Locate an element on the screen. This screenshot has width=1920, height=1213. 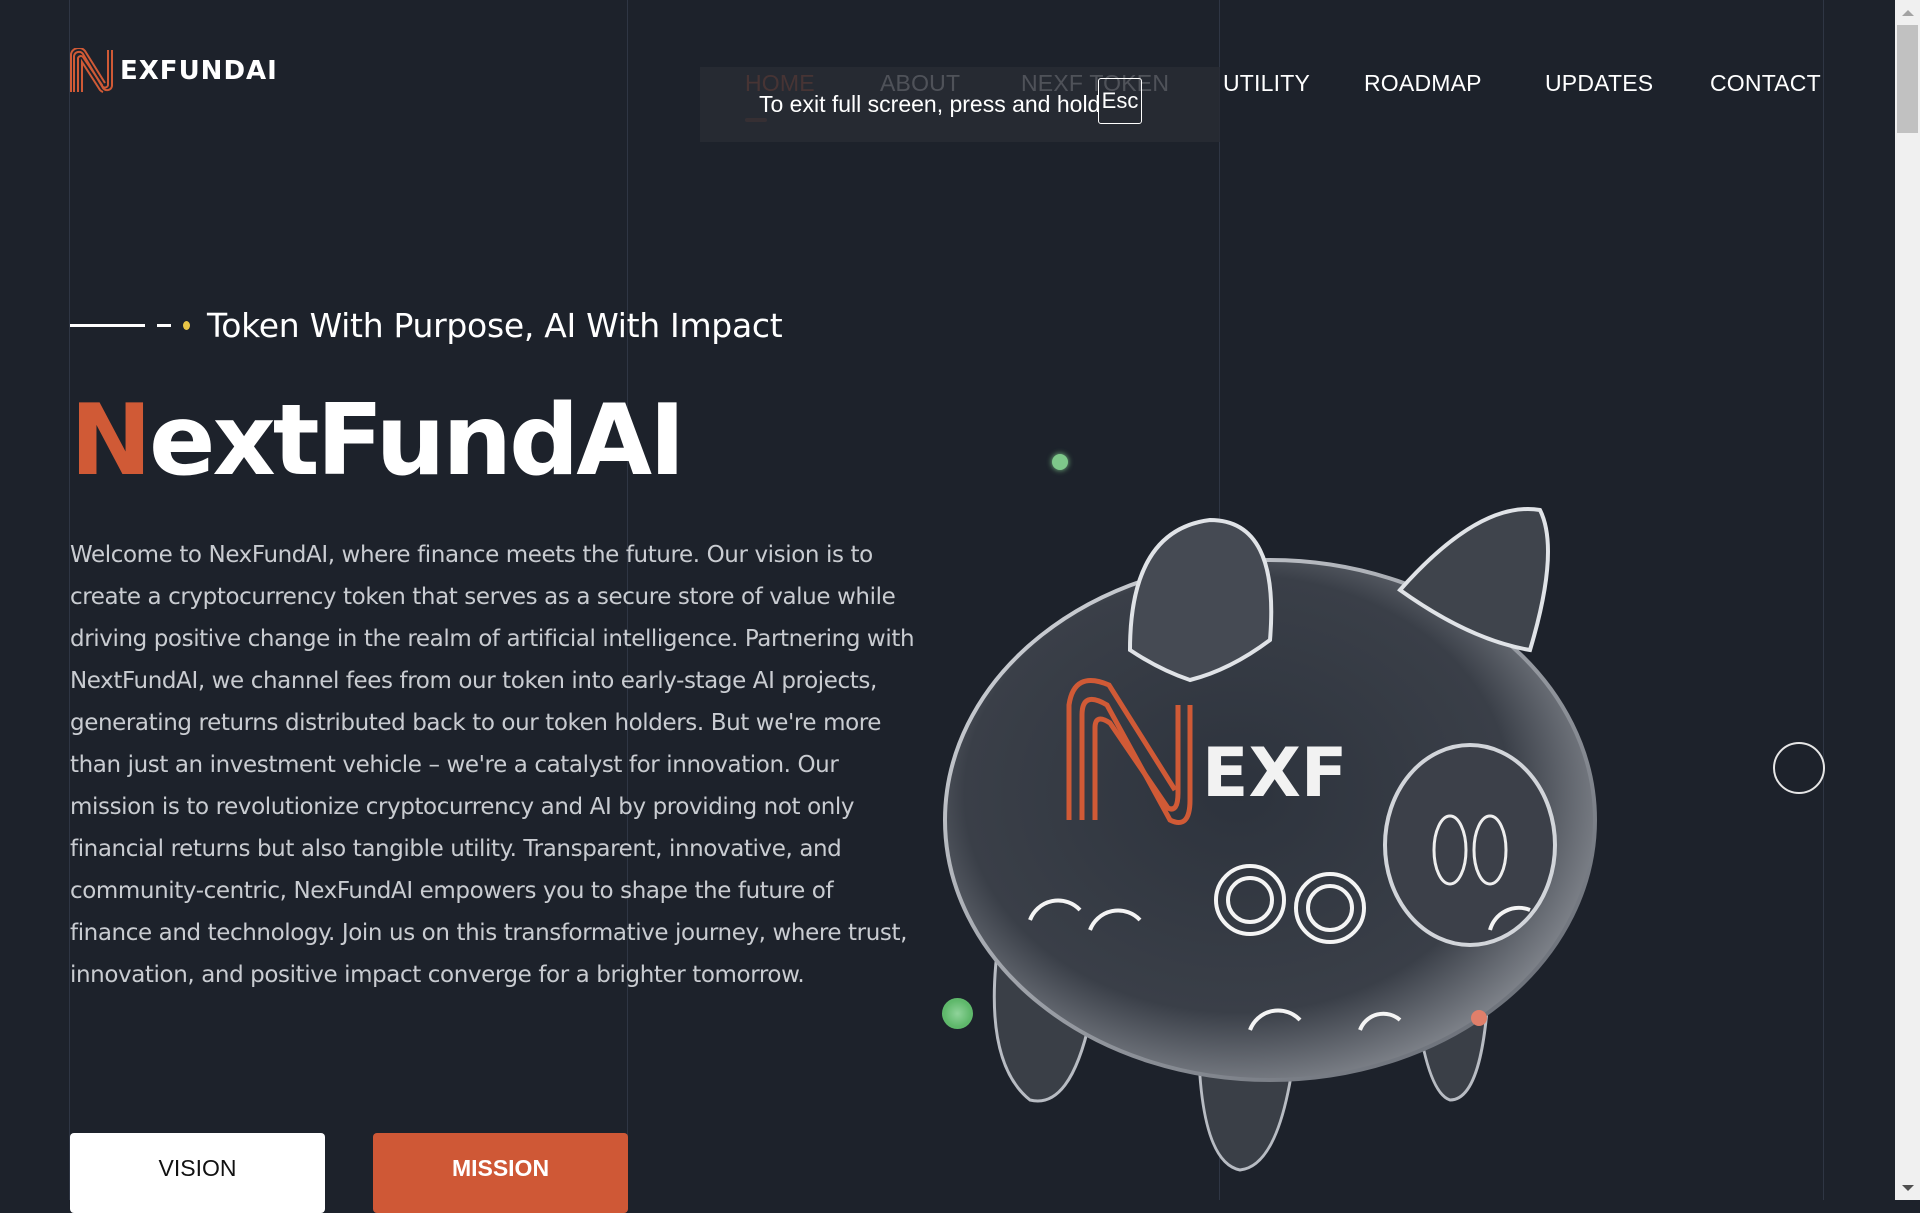
fullscreen-exit-toast: To exit full screen, press and hold Esc is located at coordinates (960, 104).